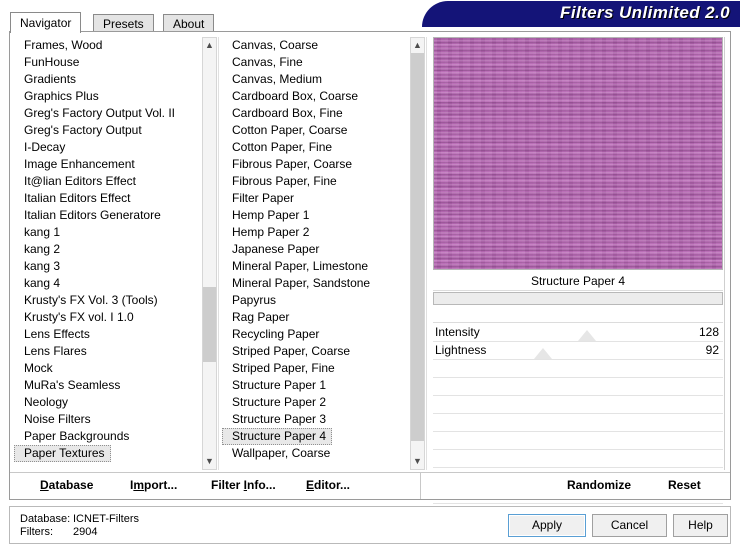  I want to click on category-item-label: Lens Effects, so click(106, 334).